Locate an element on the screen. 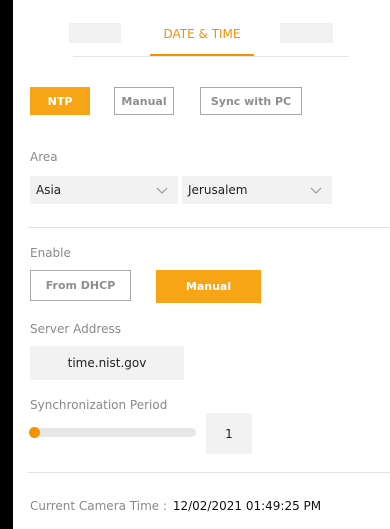  area-region-select: Asia is located at coordinates (104, 190).